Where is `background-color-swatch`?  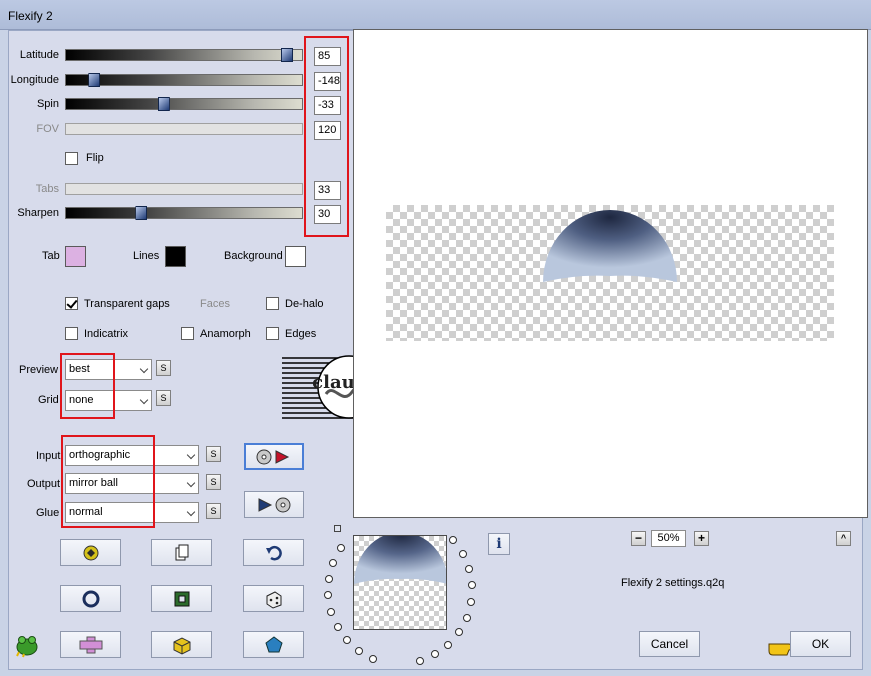 background-color-swatch is located at coordinates (295, 256).